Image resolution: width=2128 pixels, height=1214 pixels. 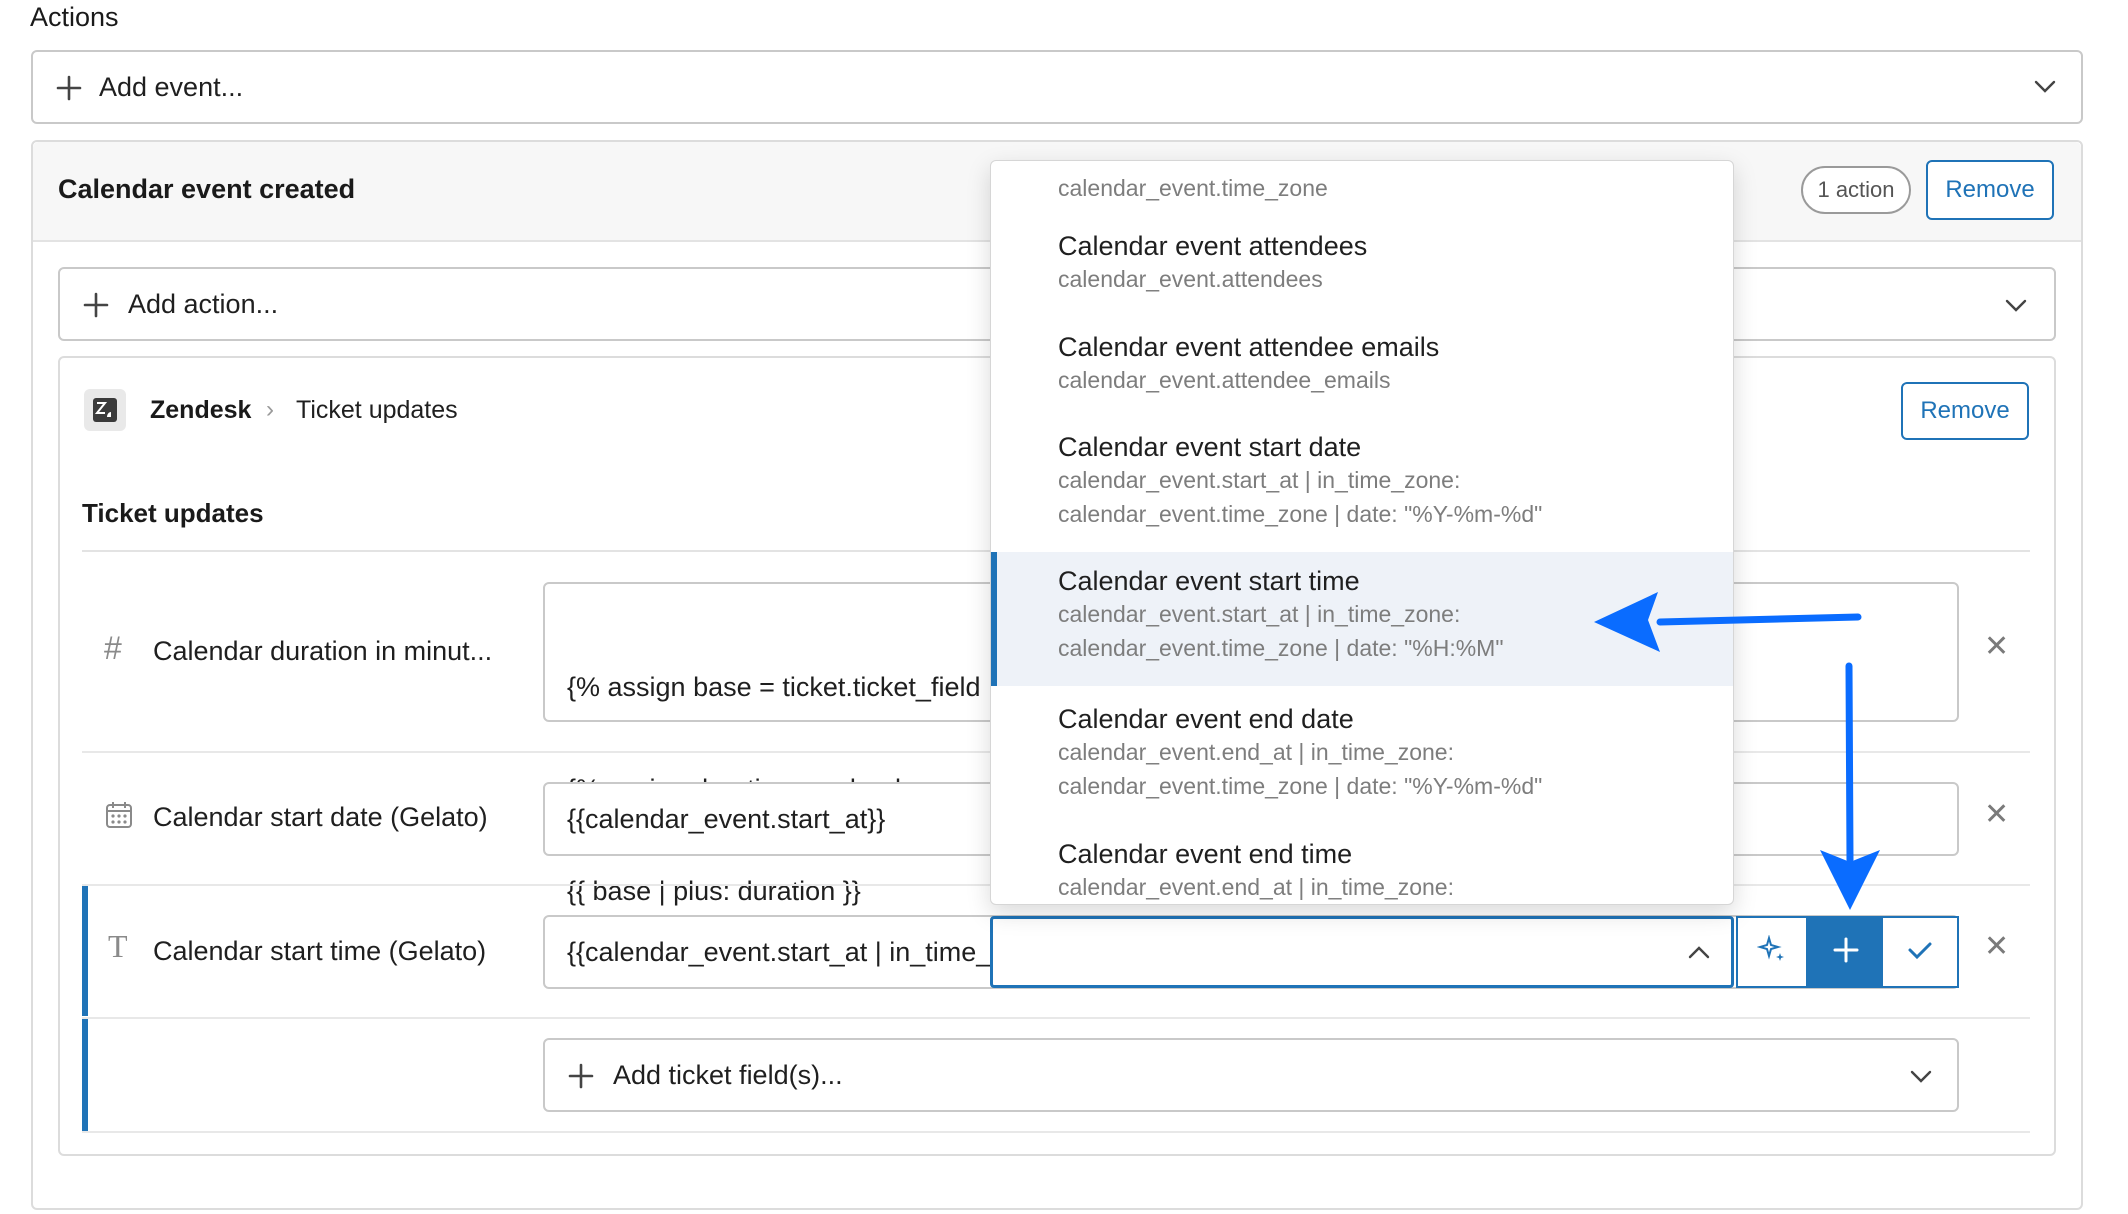 What do you see at coordinates (1737, 751) in the screenshot?
I see `annotation-arrows` at bounding box center [1737, 751].